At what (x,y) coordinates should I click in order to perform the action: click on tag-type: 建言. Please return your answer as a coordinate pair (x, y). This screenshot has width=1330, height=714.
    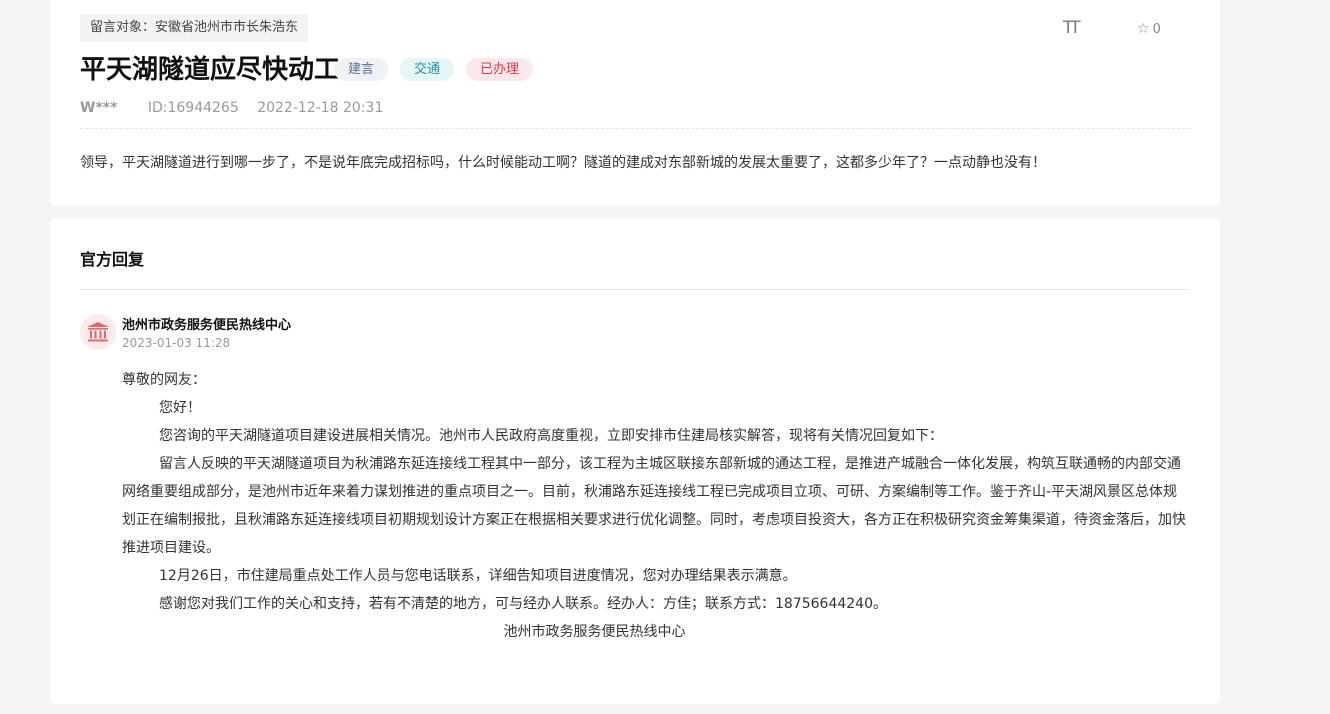
    Looking at the image, I should click on (361, 69).